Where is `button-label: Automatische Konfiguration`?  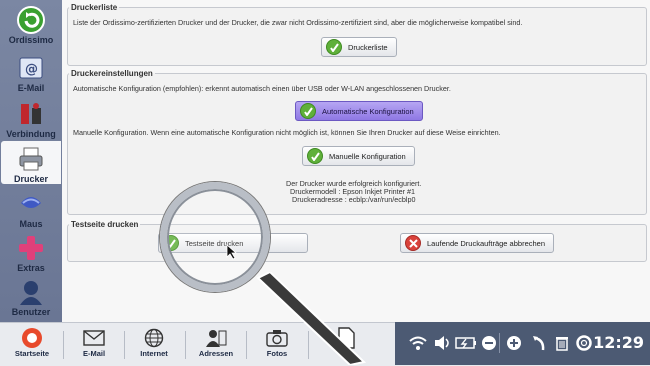 button-label: Automatische Konfiguration is located at coordinates (368, 111).